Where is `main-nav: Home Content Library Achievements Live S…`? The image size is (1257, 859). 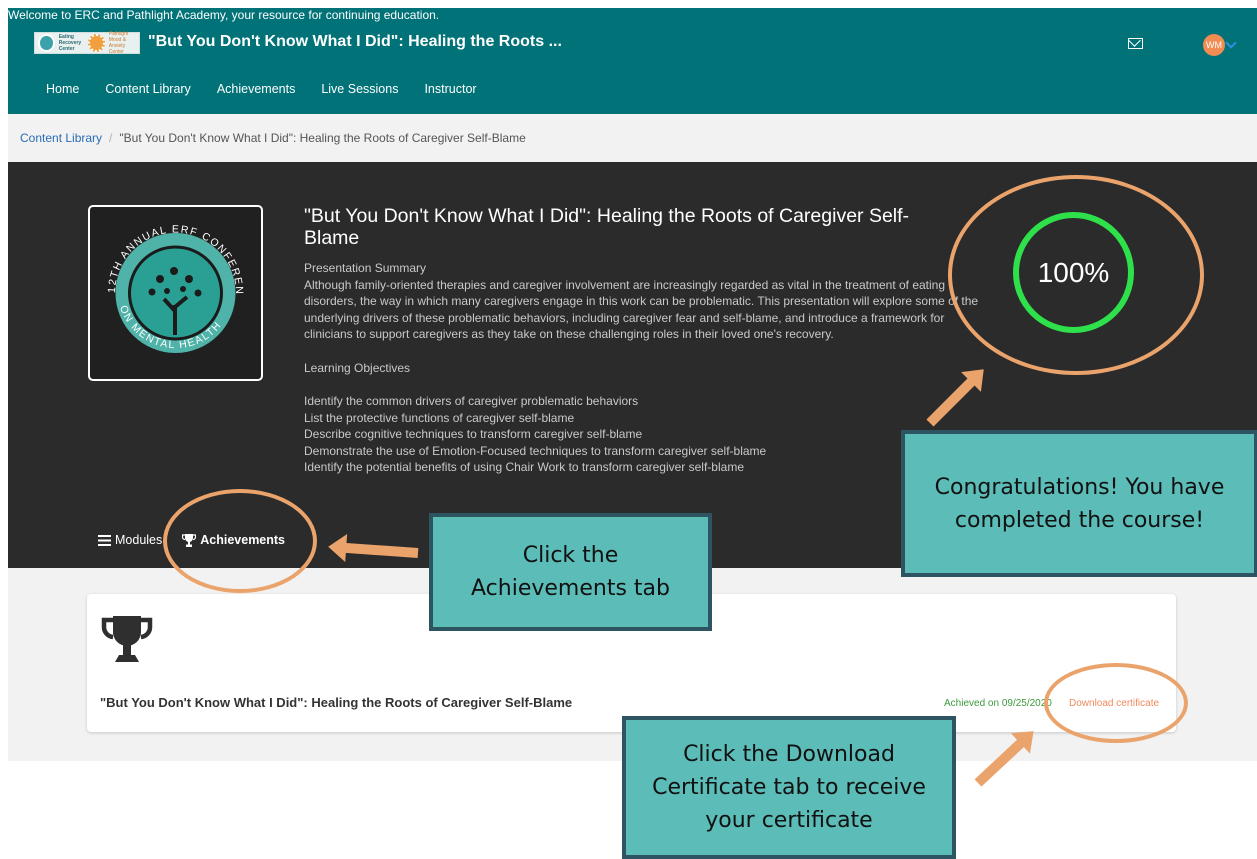
main-nav: Home Content Library Achievements Live S… is located at coordinates (261, 89).